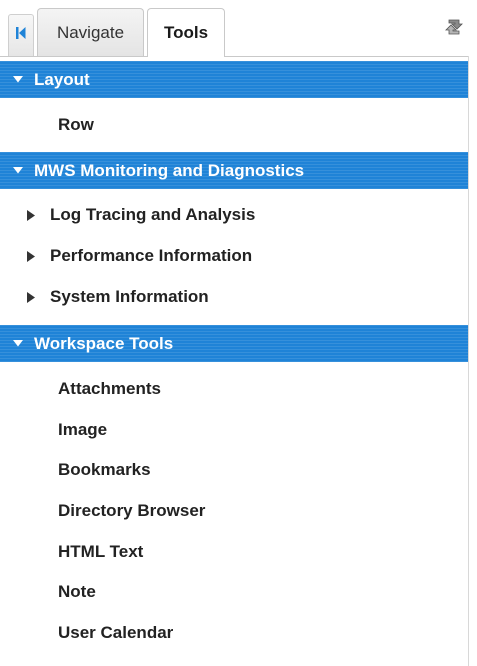  I want to click on section-header-layout: Layout, so click(234, 79).